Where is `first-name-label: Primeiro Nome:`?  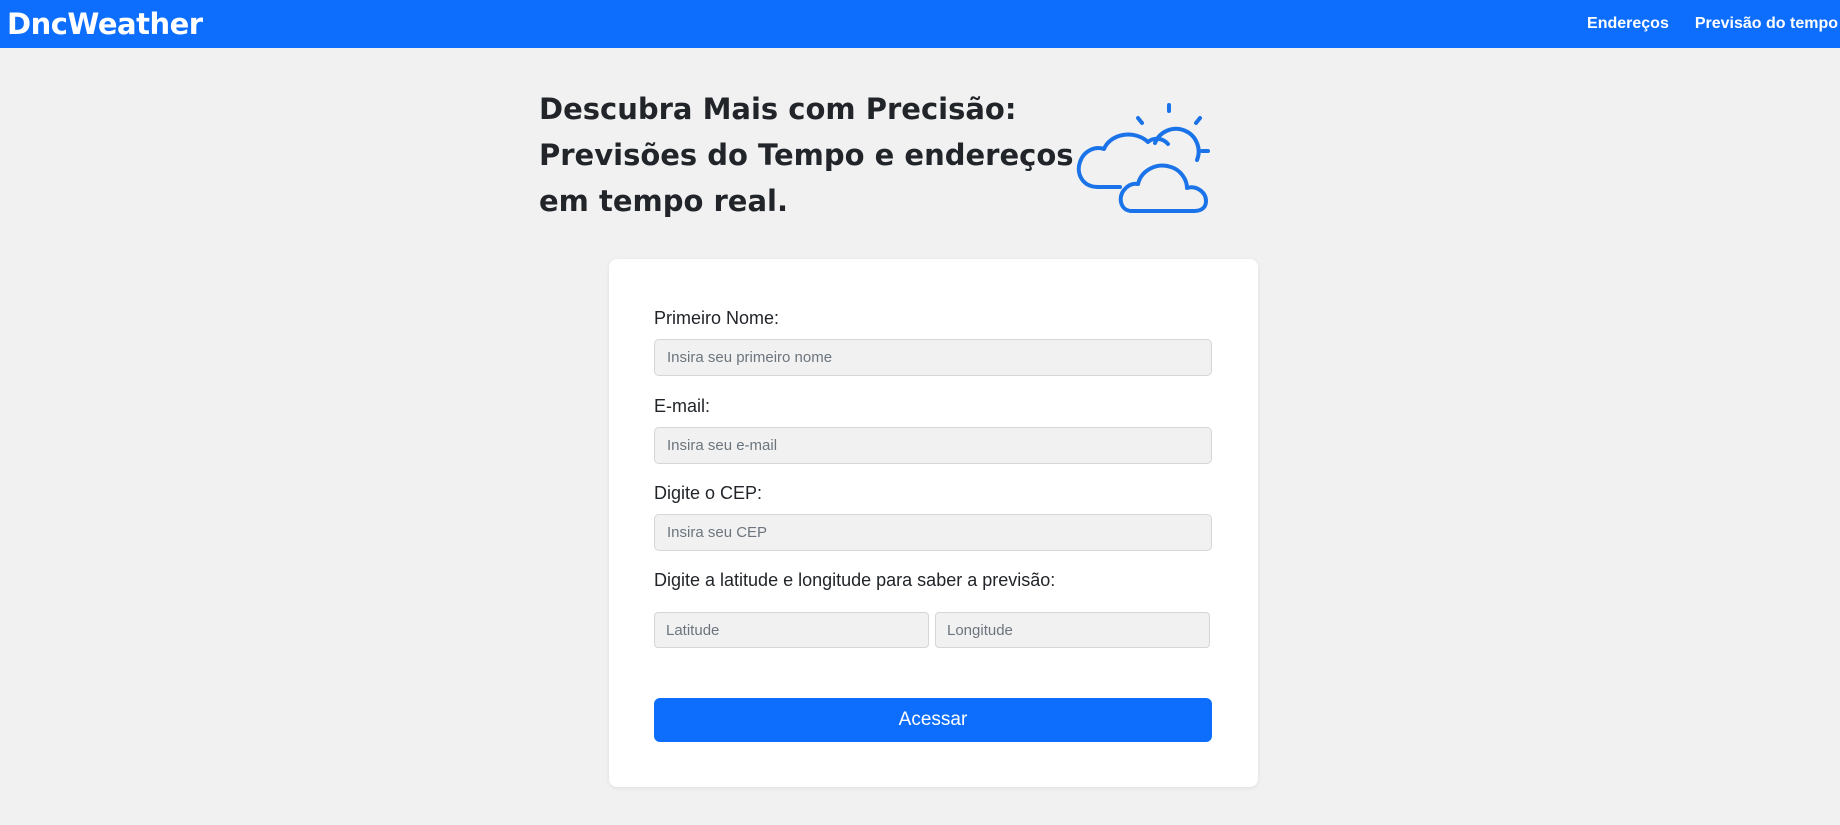 first-name-label: Primeiro Nome: is located at coordinates (717, 318).